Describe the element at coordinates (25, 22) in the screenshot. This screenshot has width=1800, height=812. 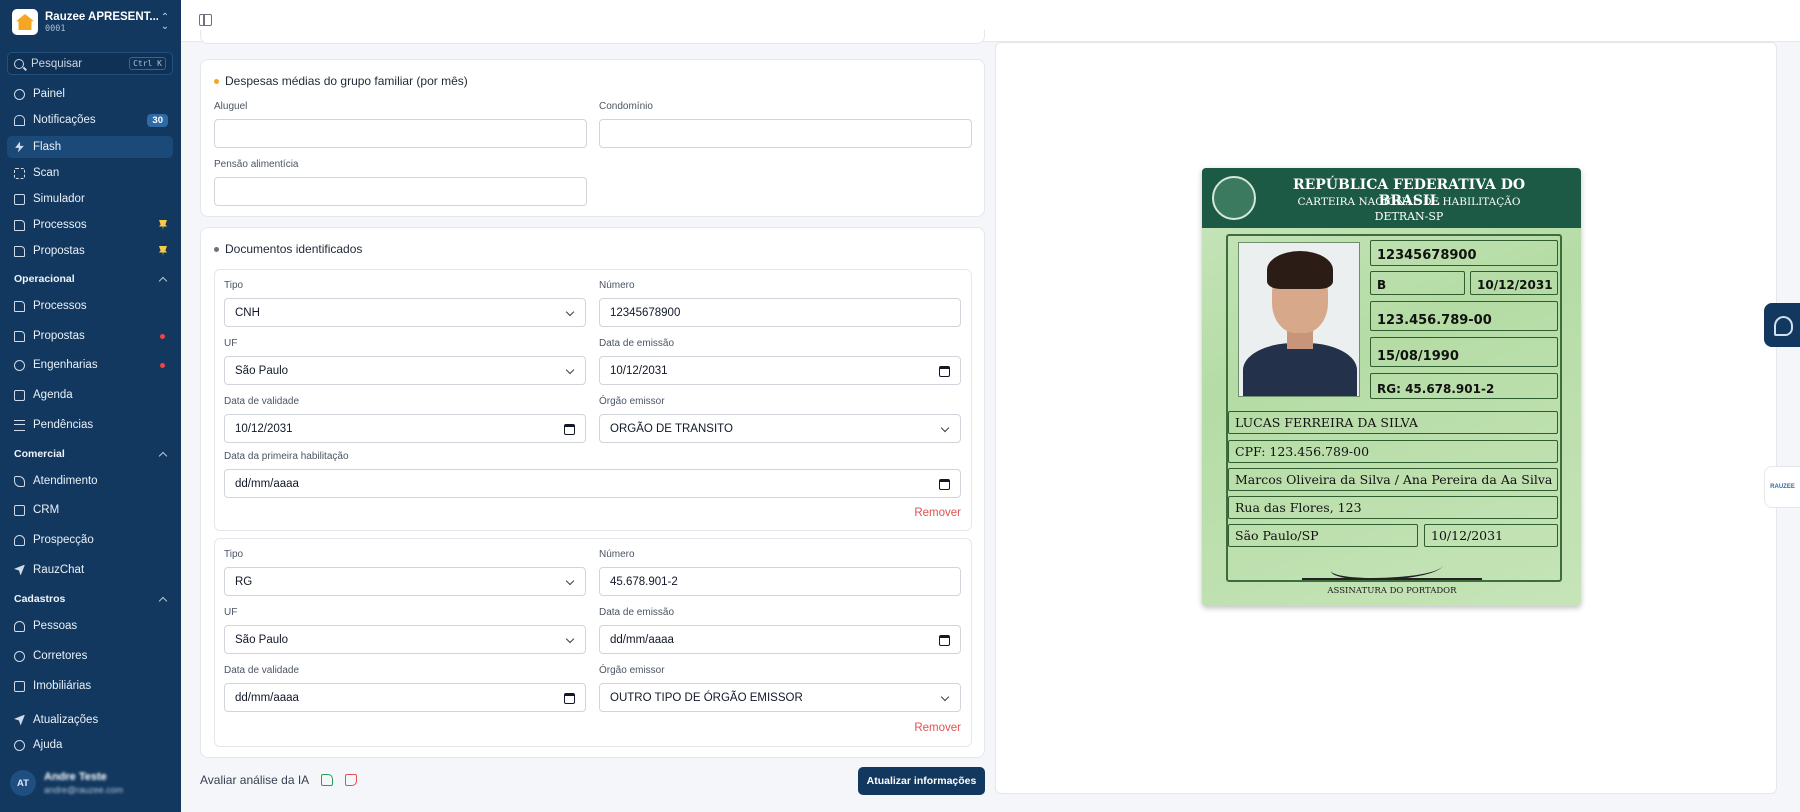
I see `org-logo-icon` at that location.